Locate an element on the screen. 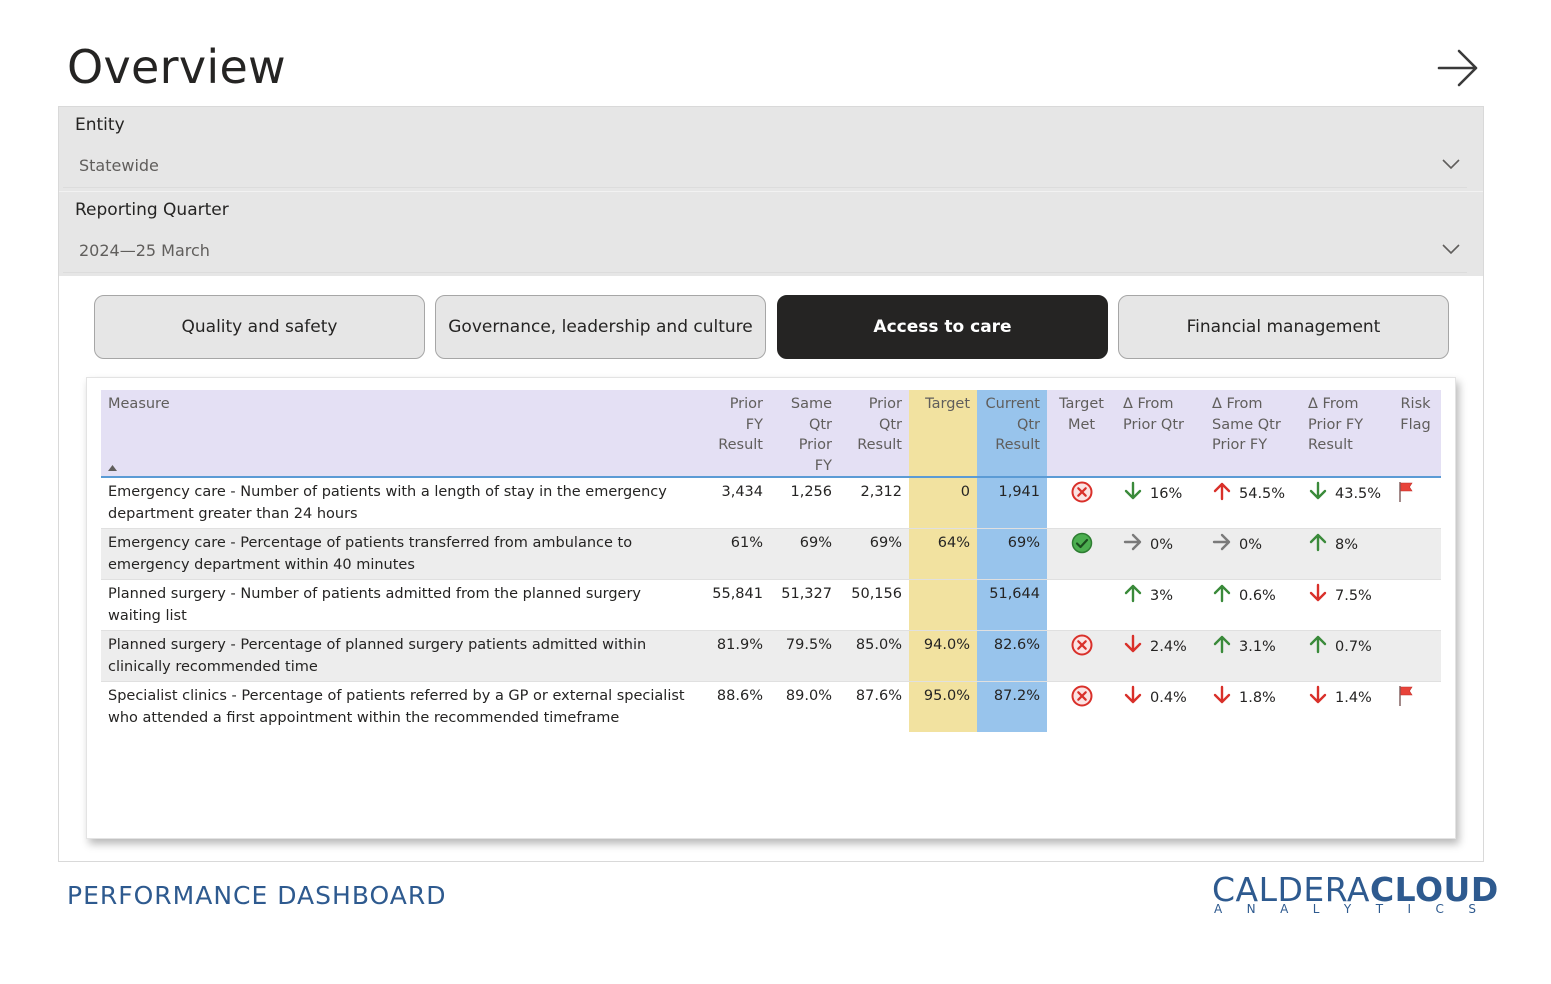 The width and height of the screenshot is (1551, 984). arrow-flat-icon is located at coordinates (1221, 542).